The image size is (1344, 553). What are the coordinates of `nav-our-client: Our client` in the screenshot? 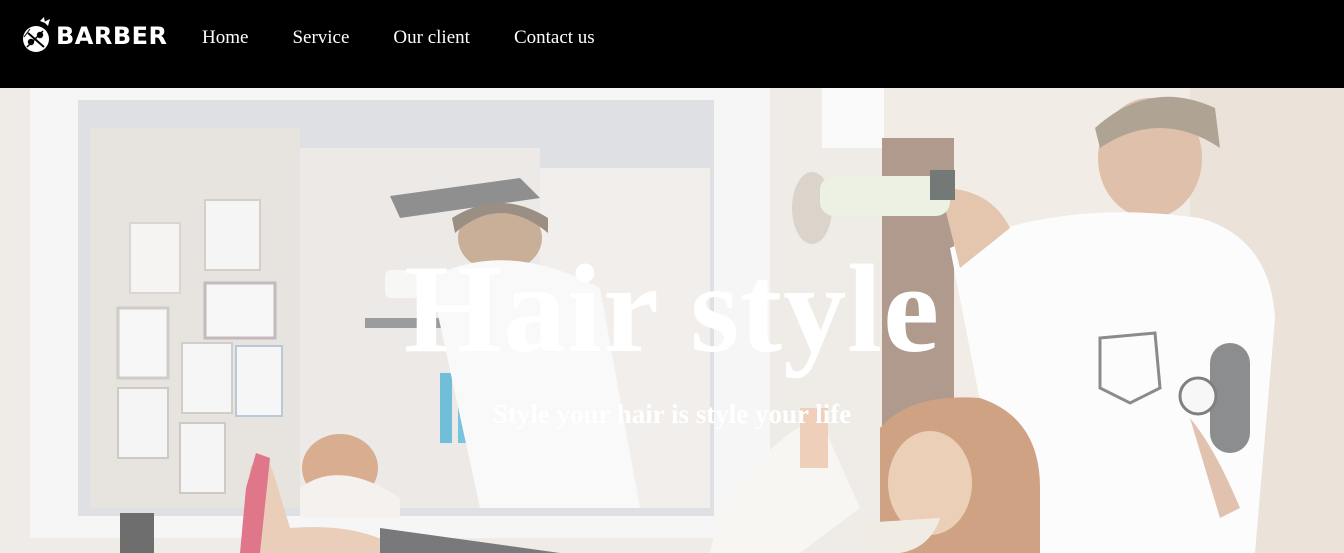 It's located at (431, 38).